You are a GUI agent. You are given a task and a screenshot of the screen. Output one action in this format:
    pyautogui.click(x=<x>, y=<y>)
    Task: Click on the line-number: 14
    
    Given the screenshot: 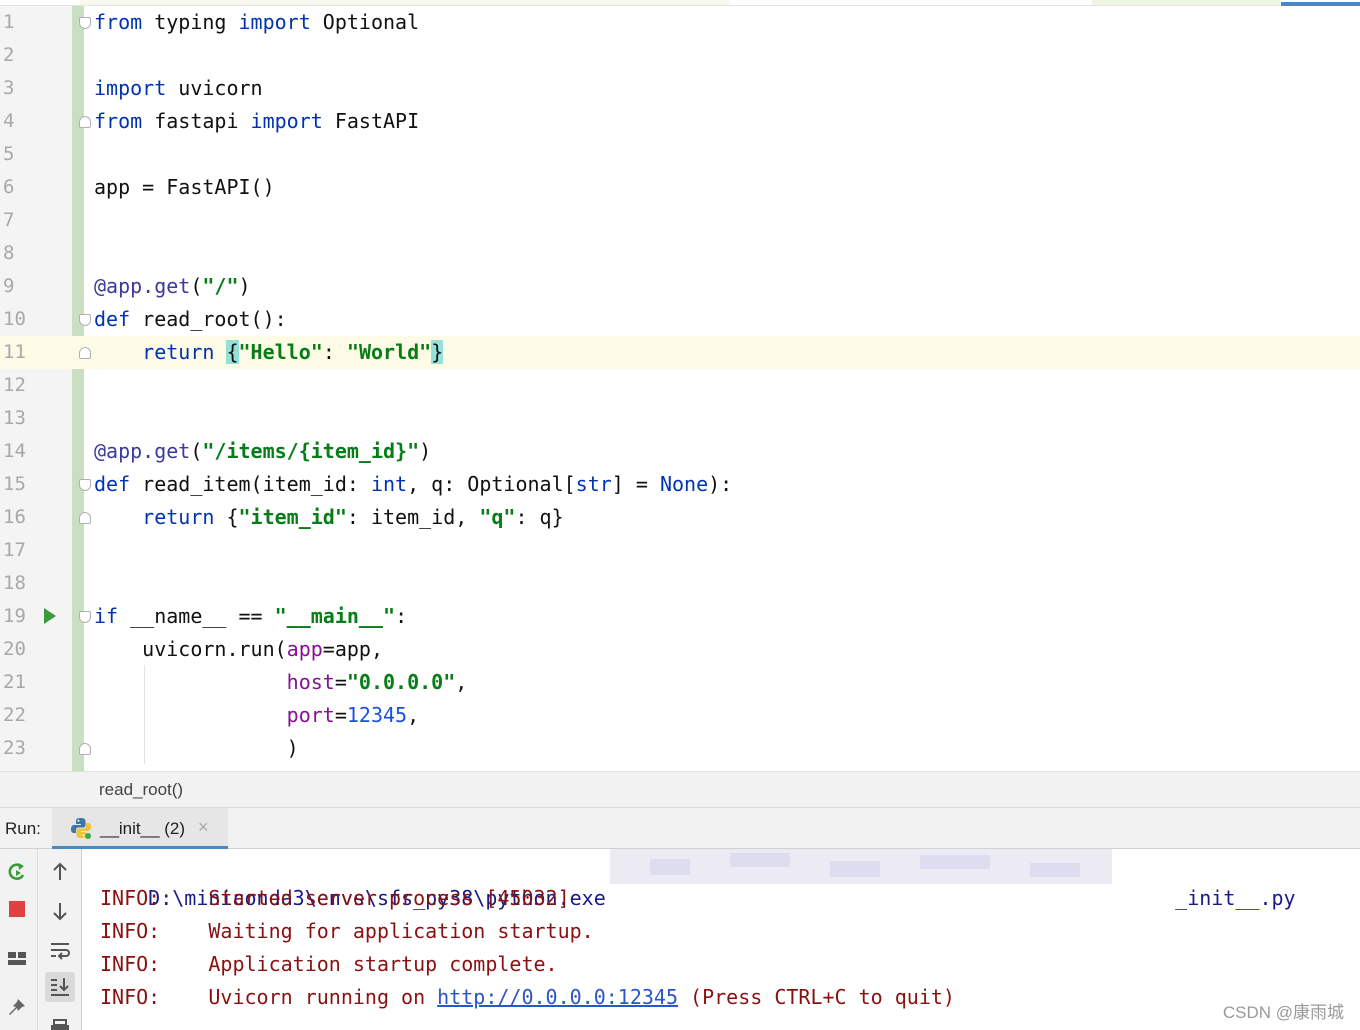 What is the action you would take?
    pyautogui.click(x=14, y=451)
    